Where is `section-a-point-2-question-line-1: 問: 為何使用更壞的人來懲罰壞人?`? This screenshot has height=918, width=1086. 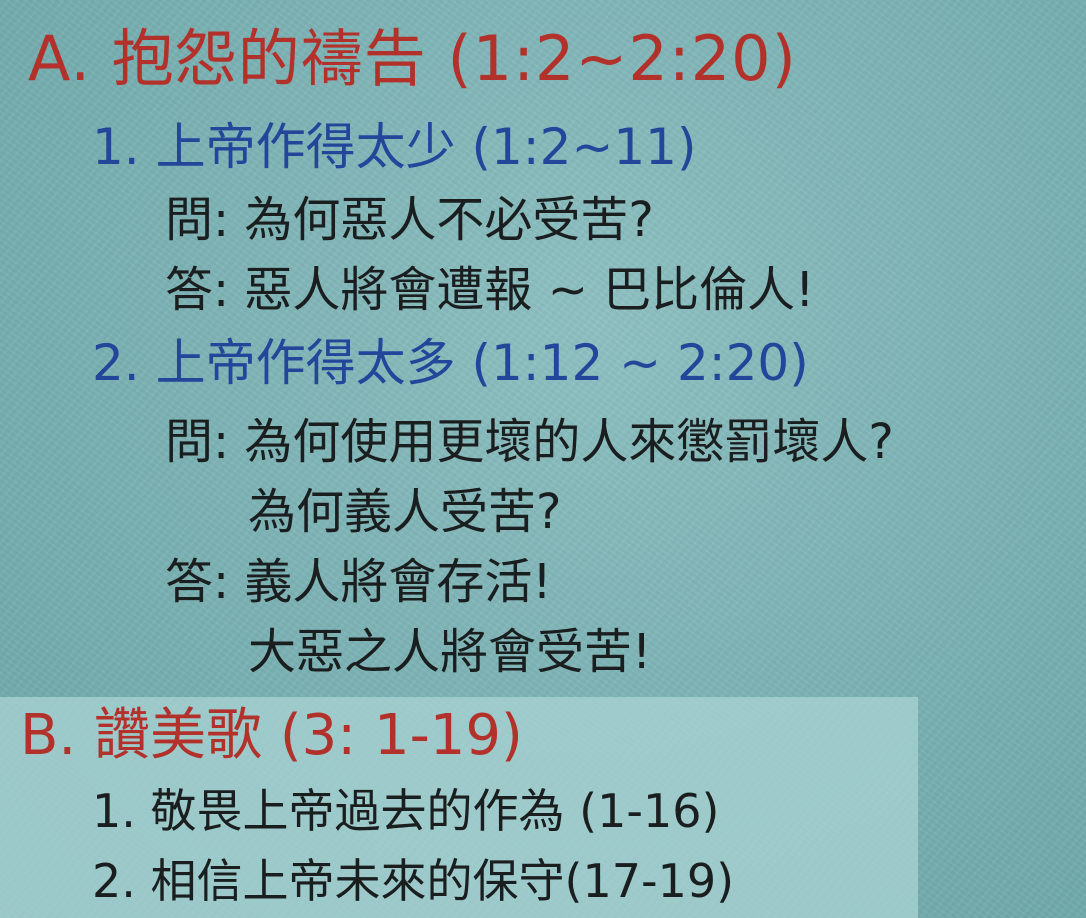
section-a-point-2-question-line-1: 問: 為何使用更壞的人來懲罰壞人? is located at coordinates (529, 442).